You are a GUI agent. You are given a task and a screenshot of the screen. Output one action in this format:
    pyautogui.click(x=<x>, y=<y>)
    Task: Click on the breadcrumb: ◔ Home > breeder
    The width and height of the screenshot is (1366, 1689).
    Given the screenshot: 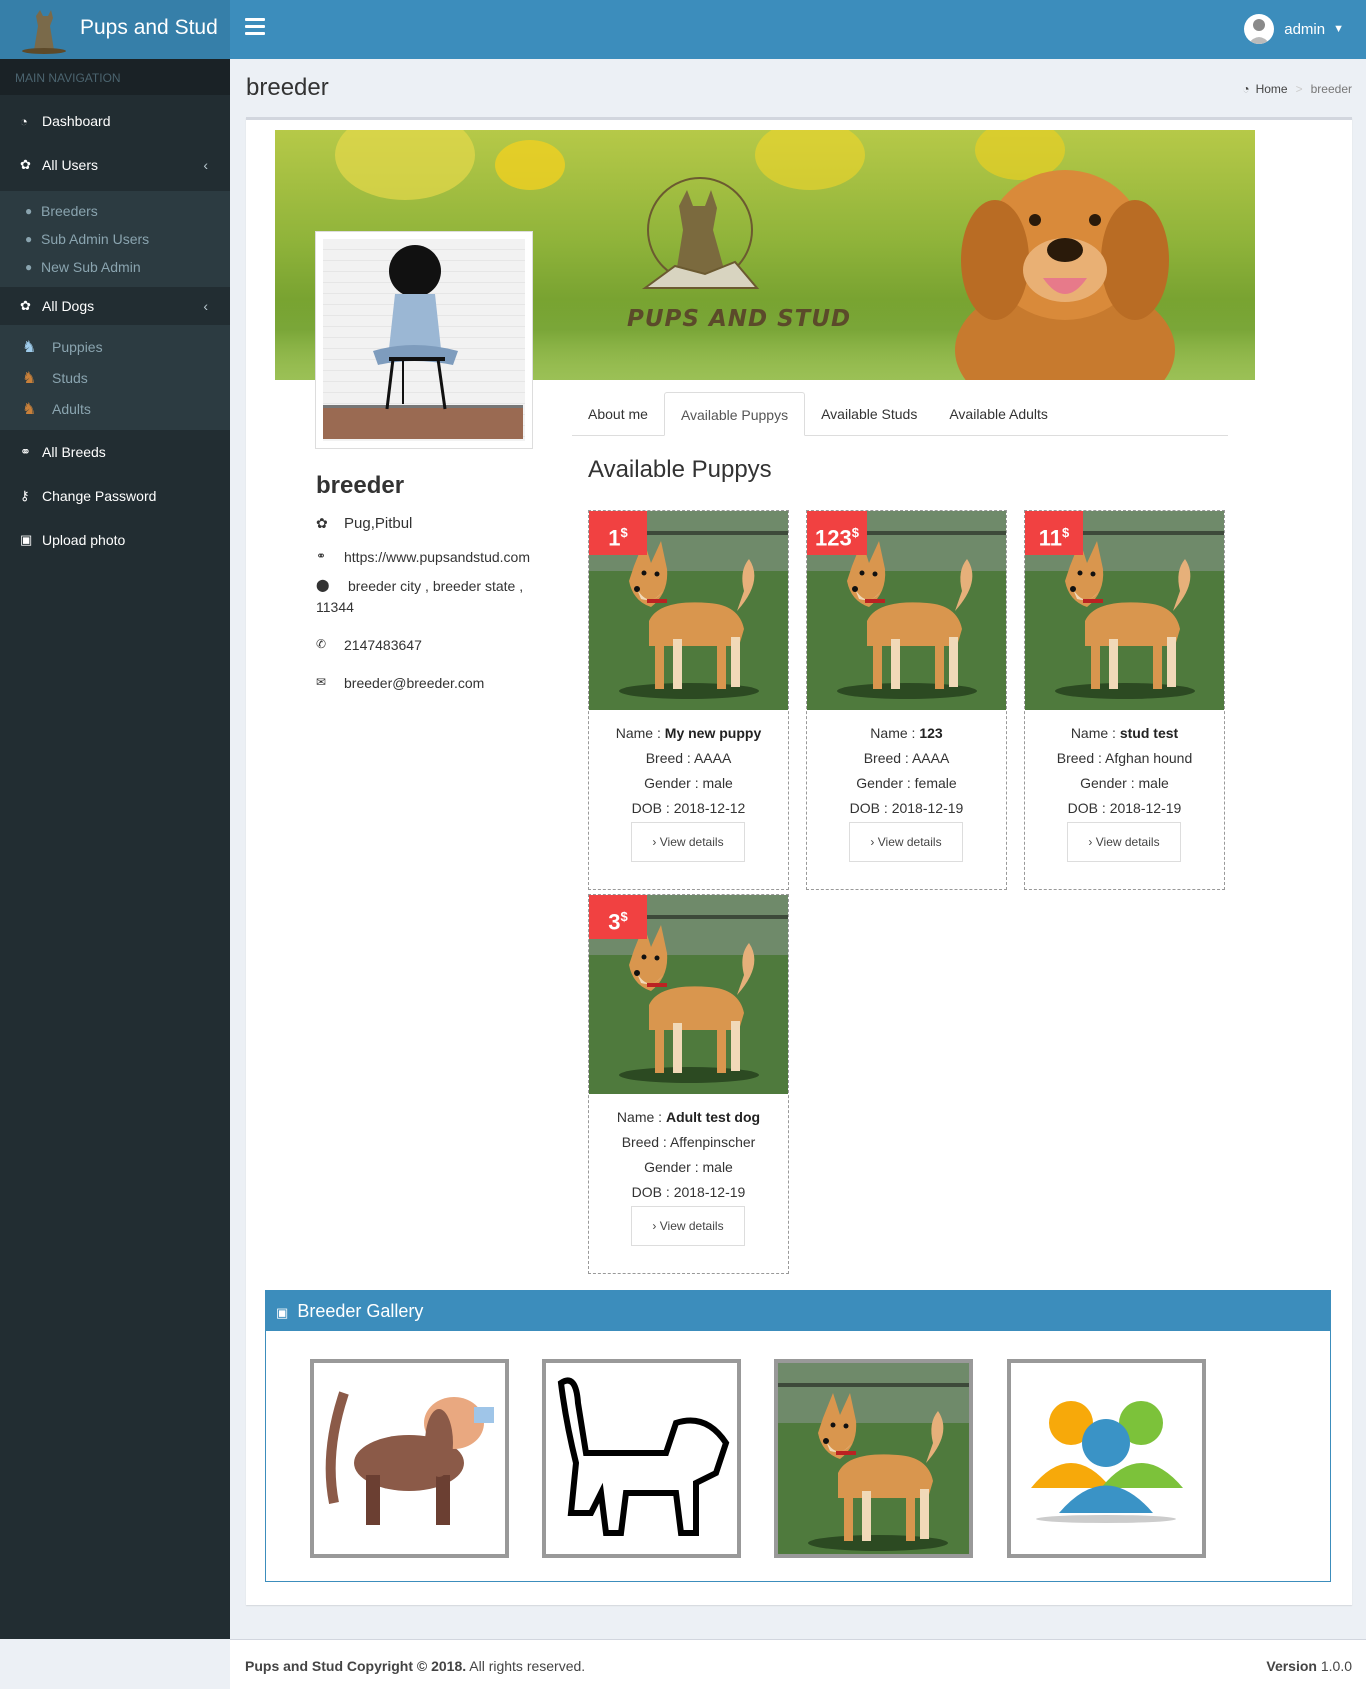 What is the action you would take?
    pyautogui.click(x=1297, y=89)
    